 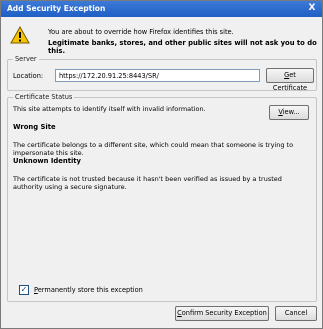 I want to click on certificate-status-legend: Certificate Status, so click(x=44, y=97).